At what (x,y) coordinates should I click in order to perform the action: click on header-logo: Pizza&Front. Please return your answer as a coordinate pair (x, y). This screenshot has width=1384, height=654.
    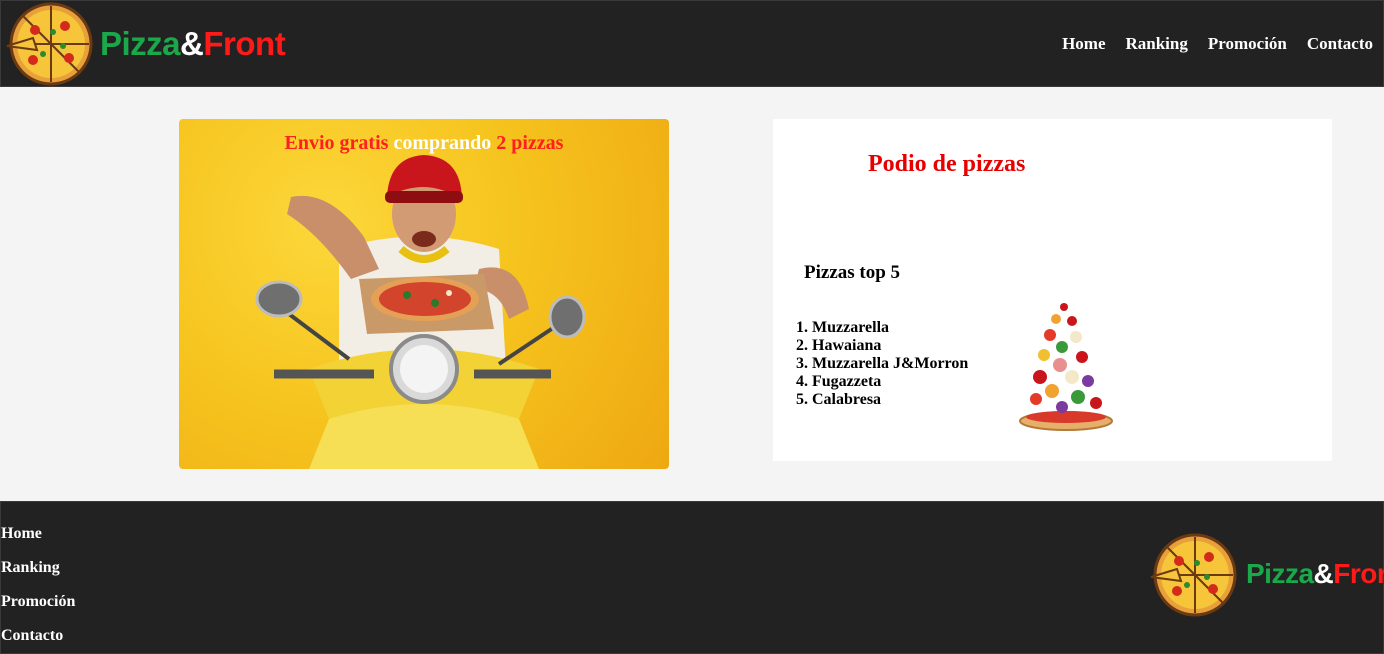
    Looking at the image, I should click on (143, 44).